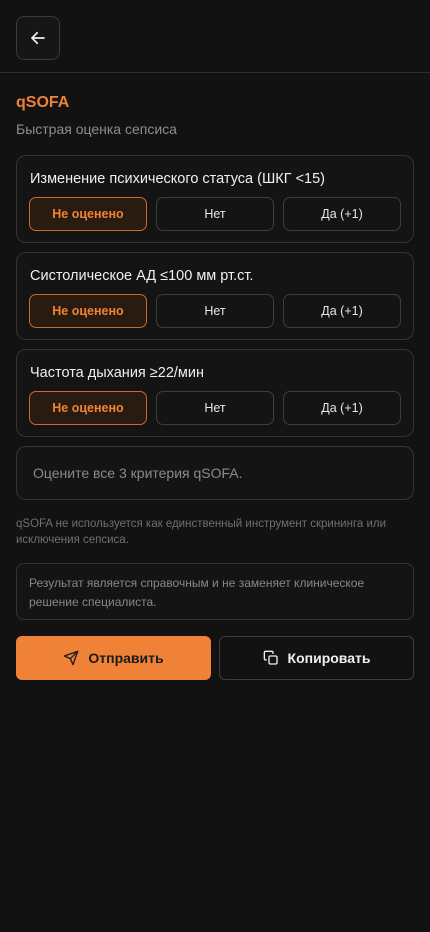  Describe the element at coordinates (126, 658) in the screenshot. I see `send-label: Отправить` at that location.